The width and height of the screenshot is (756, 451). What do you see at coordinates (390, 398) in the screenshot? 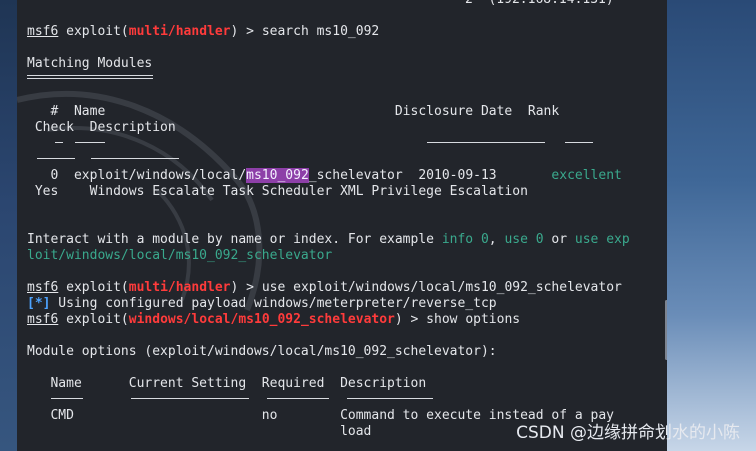
I see `opt-underline-desc` at bounding box center [390, 398].